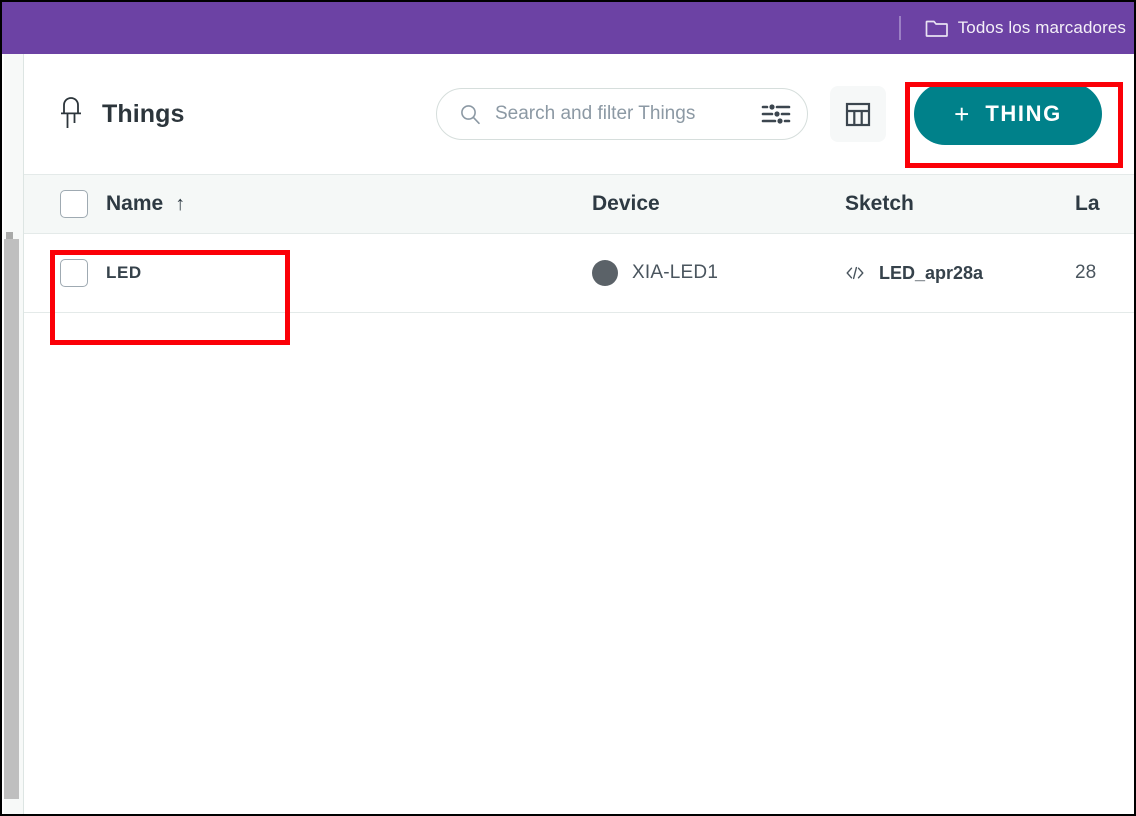  What do you see at coordinates (568, 28) in the screenshot?
I see `browser-bookmarks-bar: Todos los marcadores` at bounding box center [568, 28].